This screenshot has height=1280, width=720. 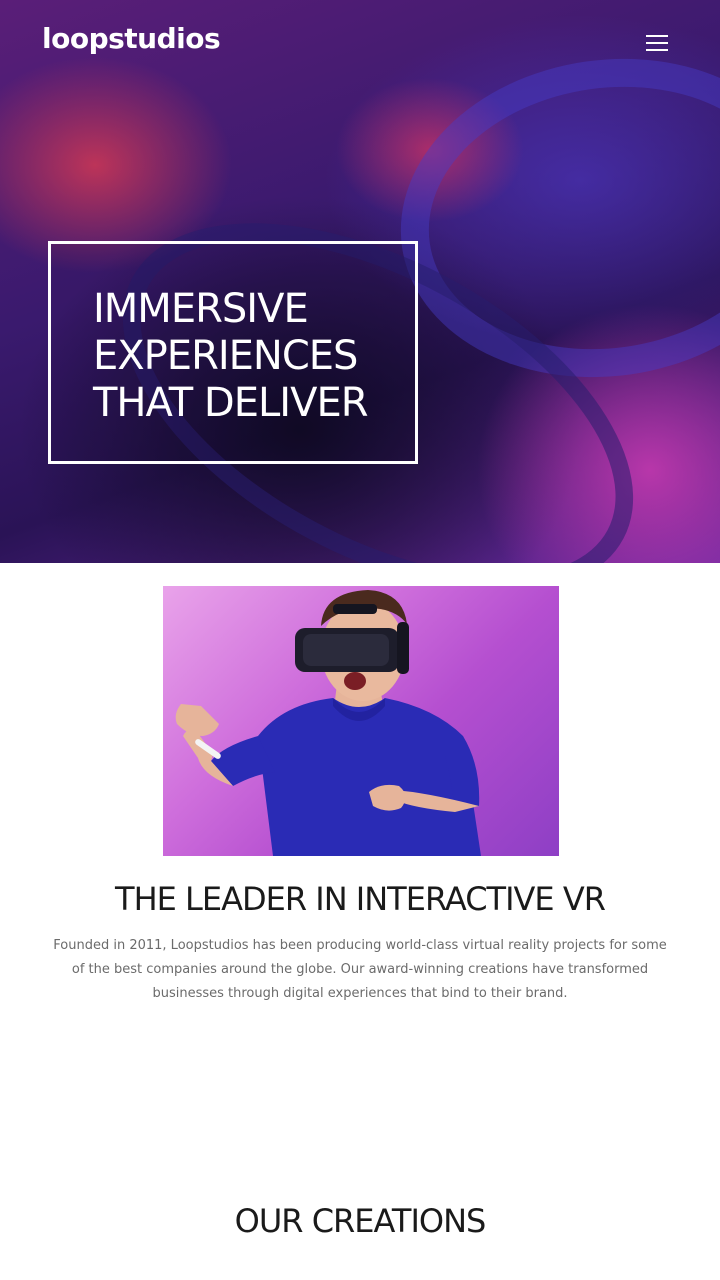 I want to click on hero-title: IMMERSIVE EXPERIENCES THAT DELIVER, so click(x=253, y=356).